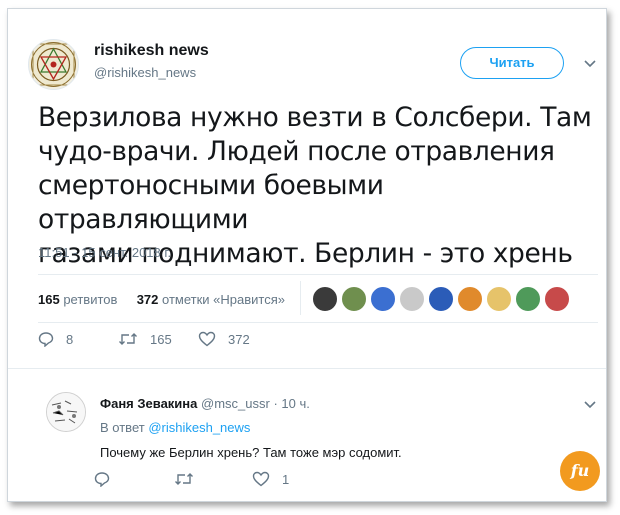  Describe the element at coordinates (161, 339) in the screenshot. I see `retweet-action-count: 165` at that location.